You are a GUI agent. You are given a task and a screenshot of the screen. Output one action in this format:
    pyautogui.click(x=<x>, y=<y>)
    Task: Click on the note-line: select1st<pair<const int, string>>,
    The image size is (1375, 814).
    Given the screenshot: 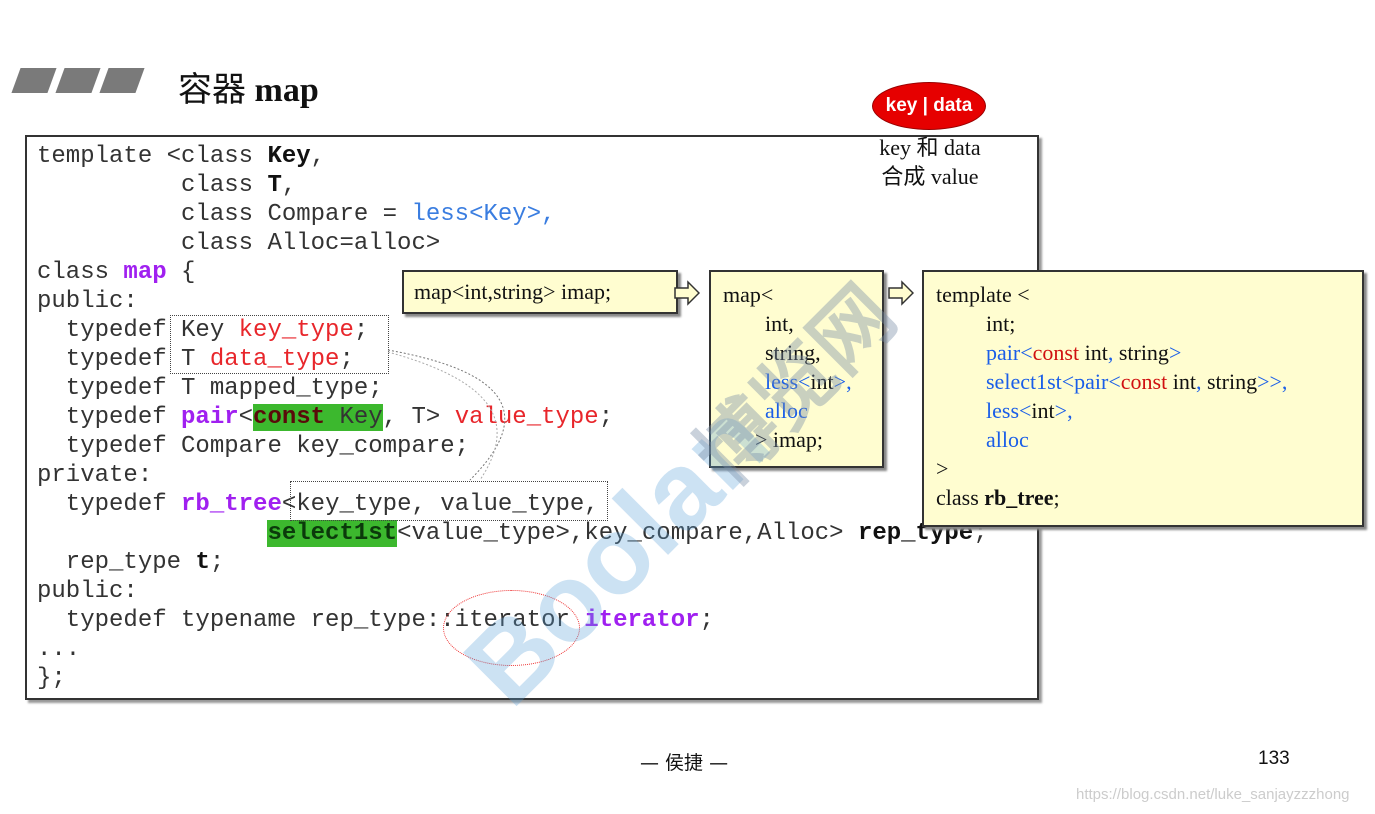 What is the action you would take?
    pyautogui.click(x=1143, y=381)
    